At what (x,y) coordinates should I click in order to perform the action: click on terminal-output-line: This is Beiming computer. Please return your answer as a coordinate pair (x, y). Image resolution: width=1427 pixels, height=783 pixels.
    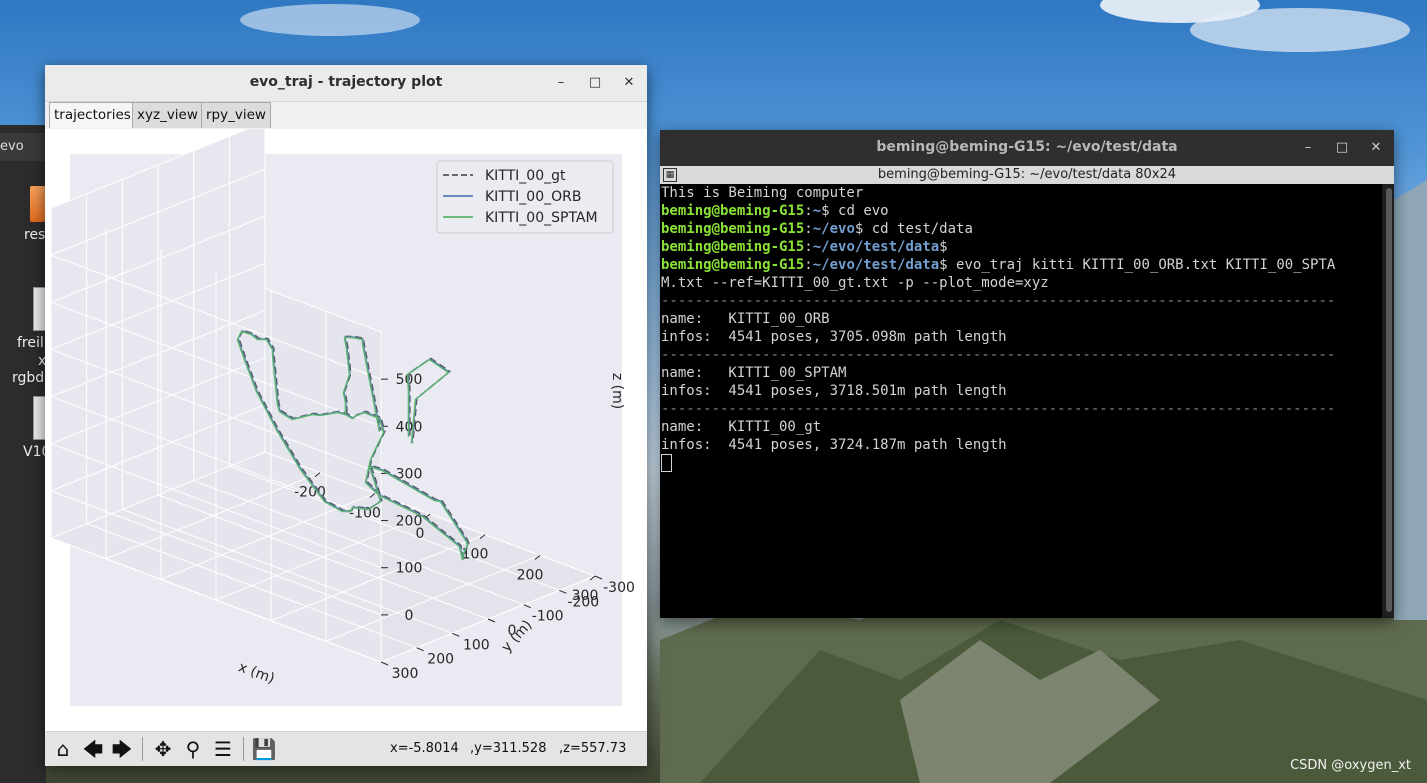
    Looking at the image, I should click on (762, 193).